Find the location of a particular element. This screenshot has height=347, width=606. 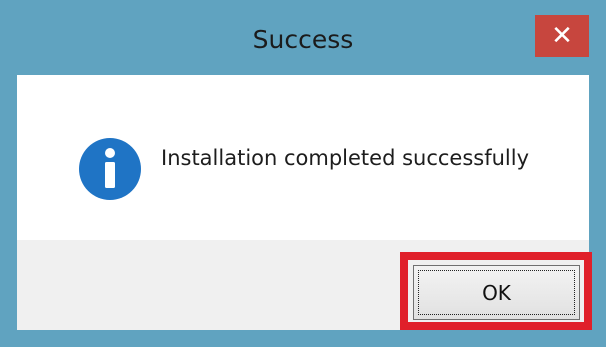

close-icon: ✕ is located at coordinates (562, 36).